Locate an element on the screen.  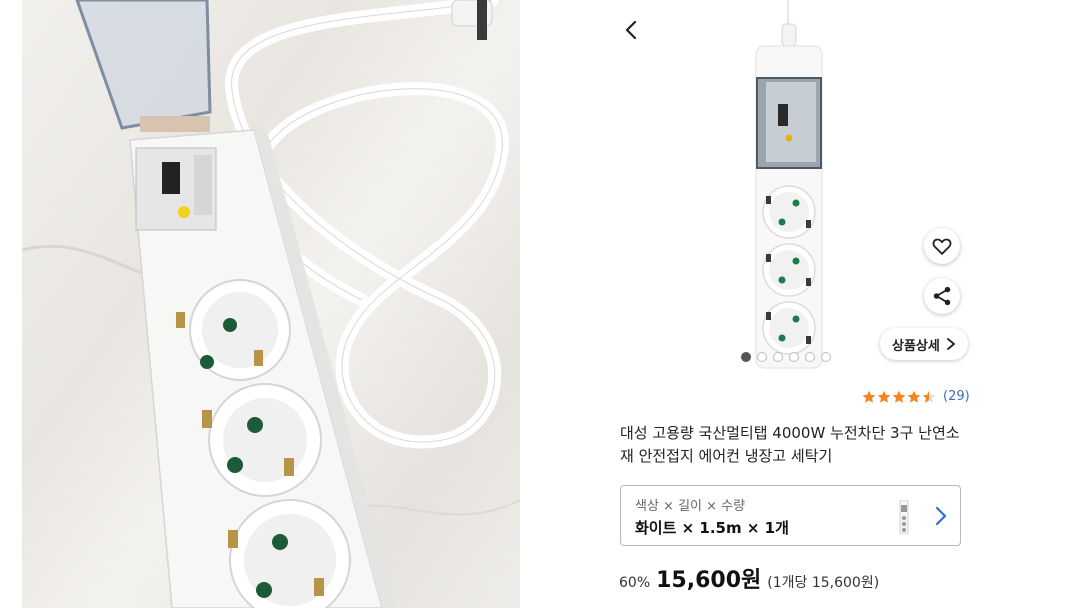
product-rating: (29) is located at coordinates (916, 396).